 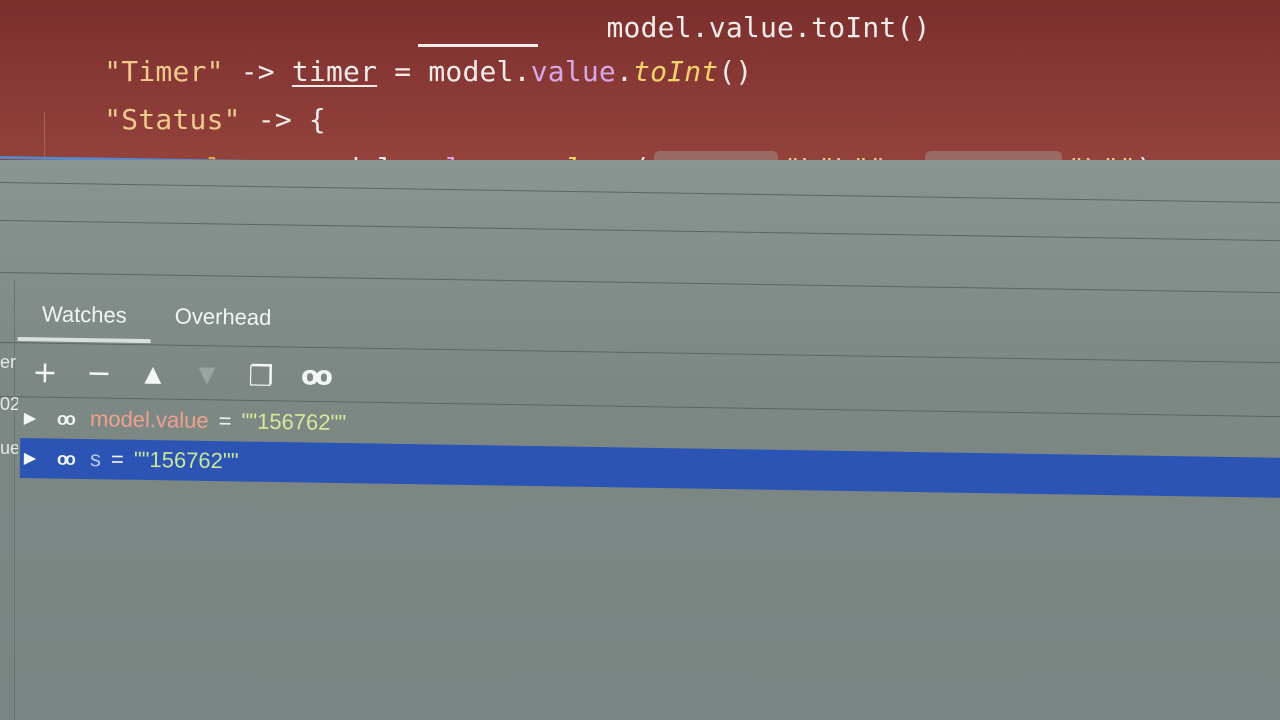 I want to click on watch-name: model.value, so click(x=149, y=419).